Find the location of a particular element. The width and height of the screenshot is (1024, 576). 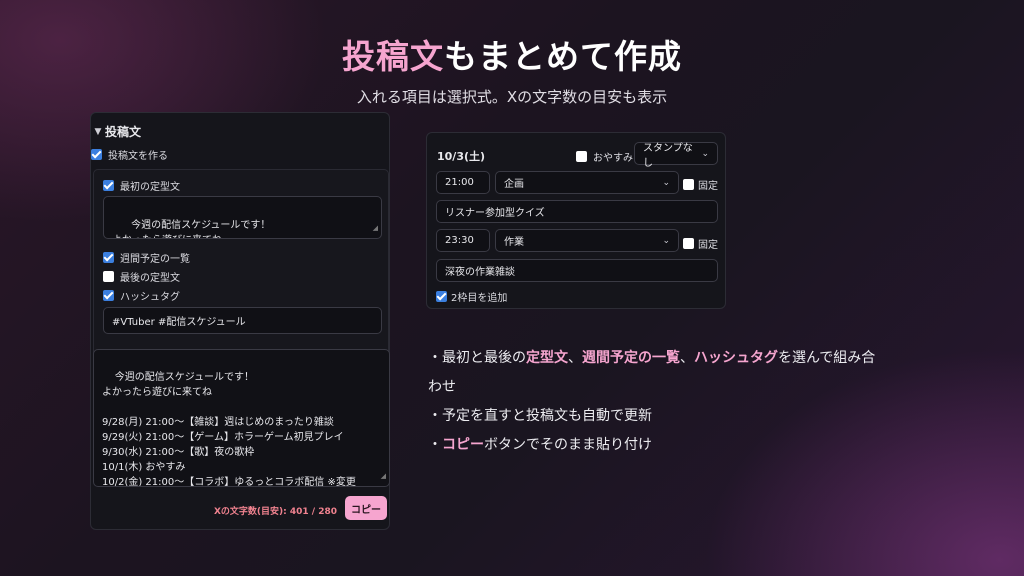

bullet-1-text: ・最初と最後の is located at coordinates (477, 358).